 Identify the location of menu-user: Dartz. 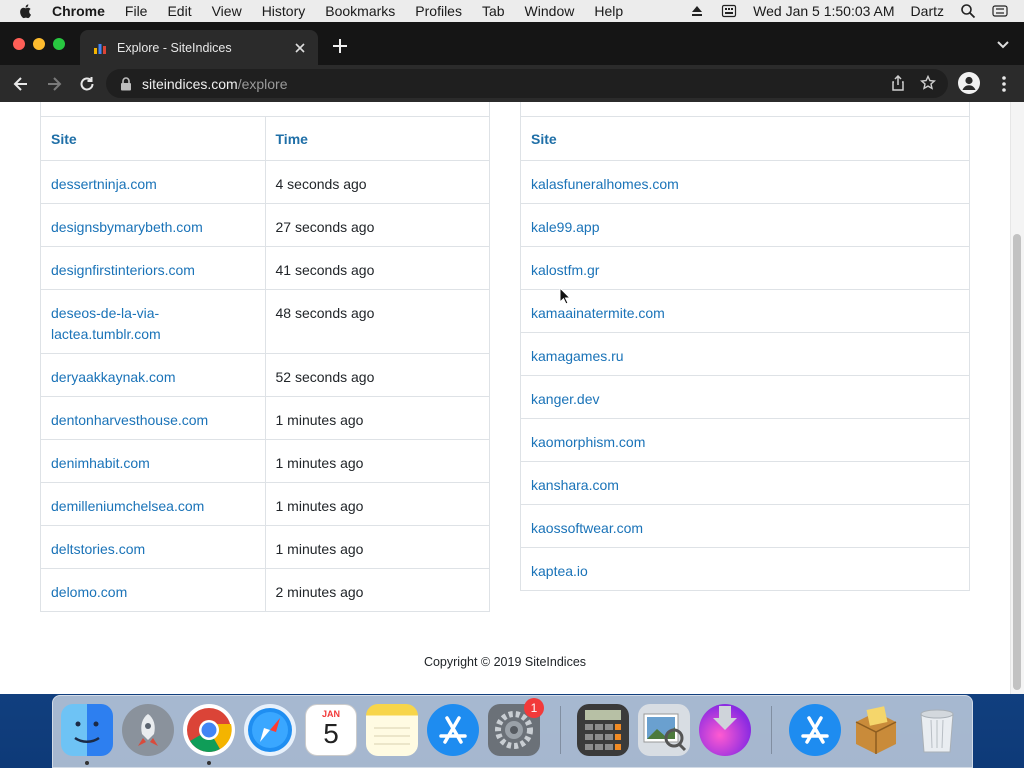
(927, 11).